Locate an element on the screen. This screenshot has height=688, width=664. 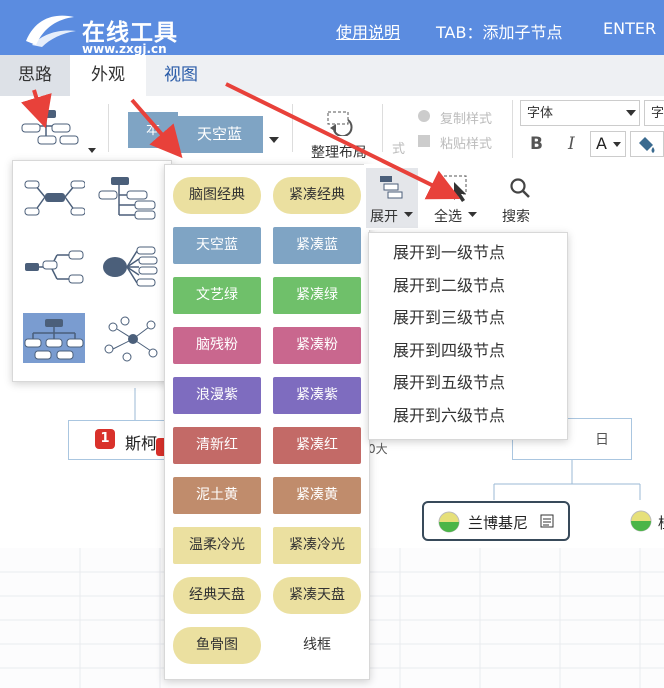
help-link: 使用说明 is located at coordinates (368, 31).